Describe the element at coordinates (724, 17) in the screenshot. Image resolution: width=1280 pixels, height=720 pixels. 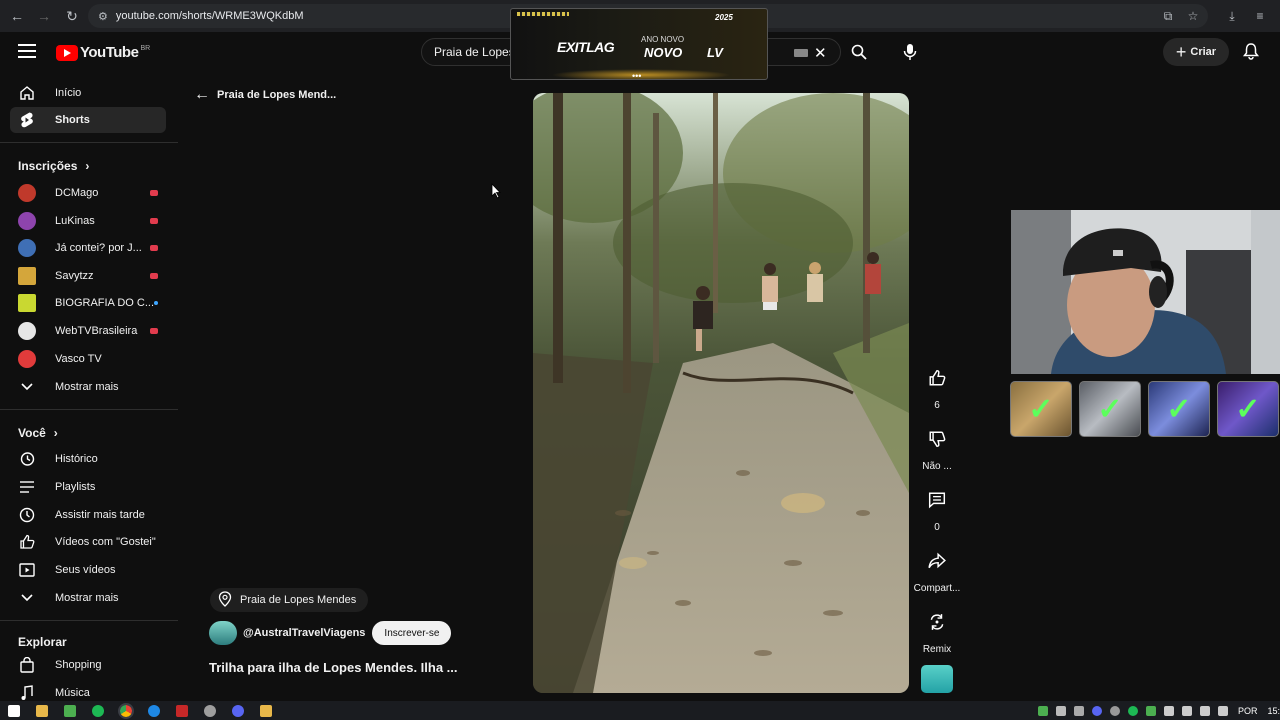
I see `ad-year: 2025` at that location.